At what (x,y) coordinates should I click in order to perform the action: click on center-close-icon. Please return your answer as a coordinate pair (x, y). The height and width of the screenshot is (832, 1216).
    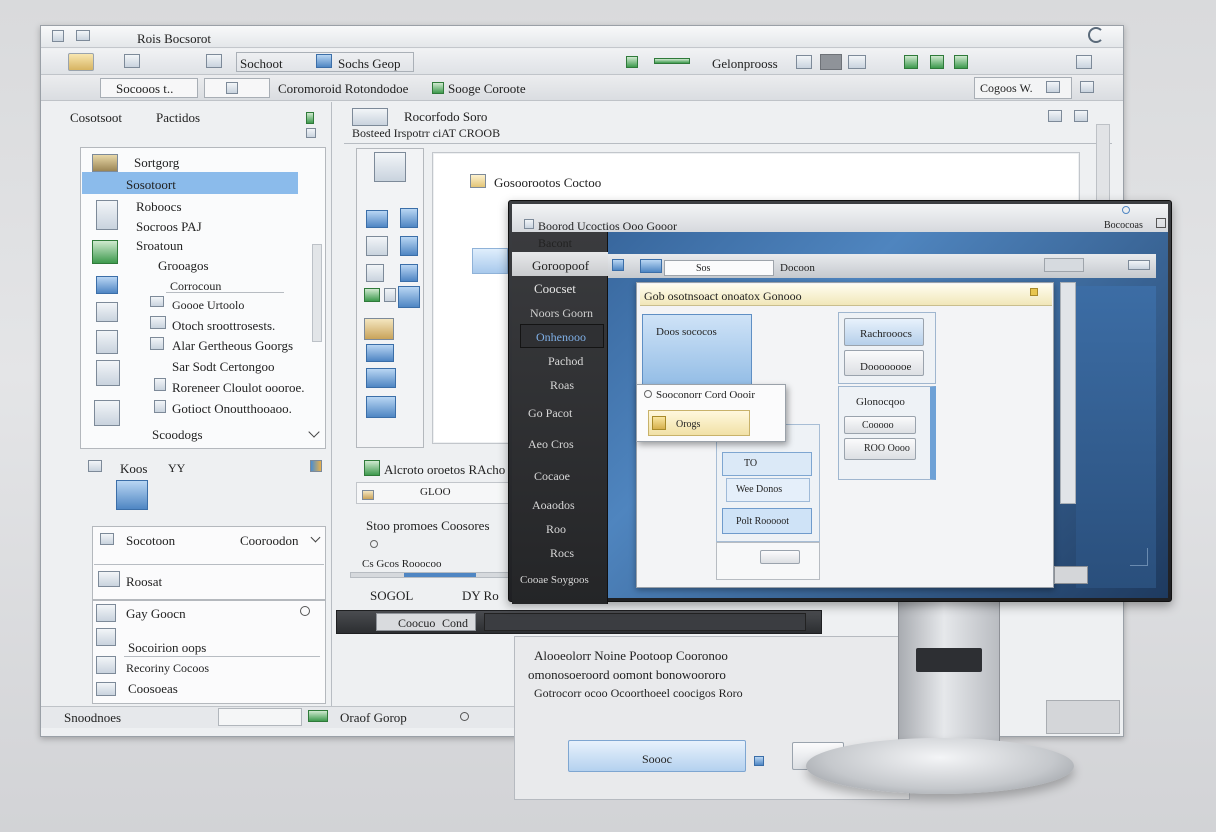
    Looking at the image, I should click on (1055, 116).